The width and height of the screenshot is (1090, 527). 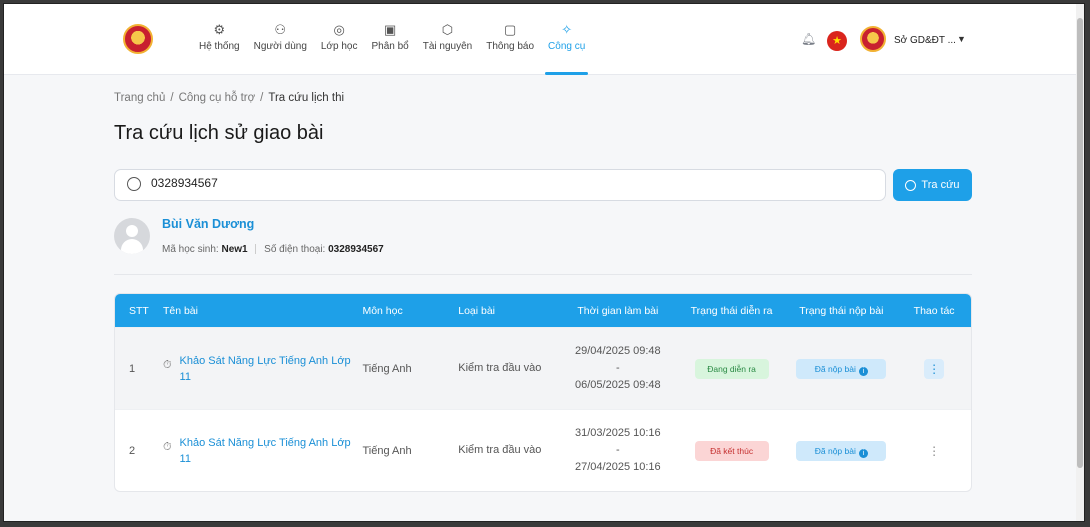 What do you see at coordinates (138, 39) in the screenshot?
I see `logo` at bounding box center [138, 39].